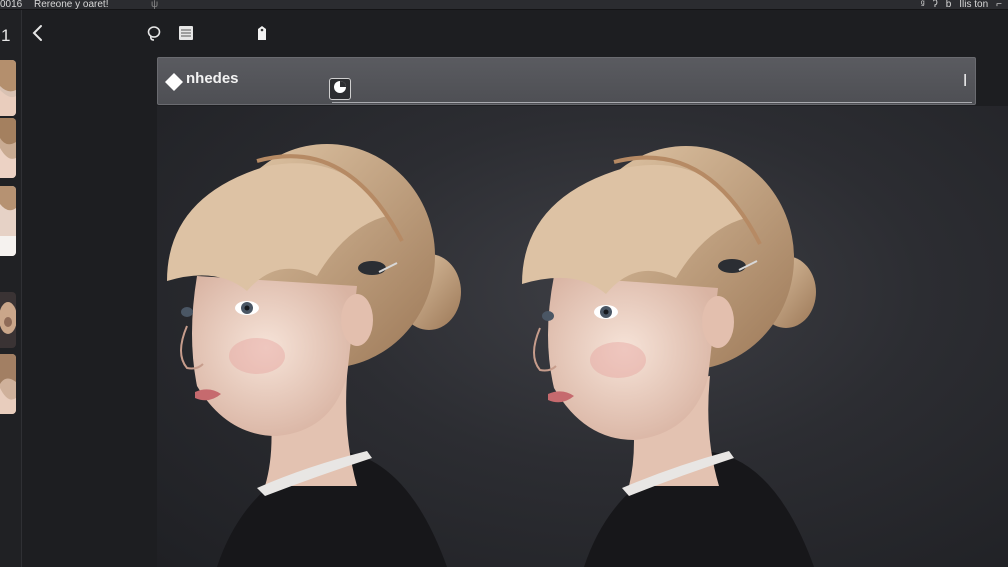 The image size is (1008, 567). I want to click on back-button, so click(38, 35).